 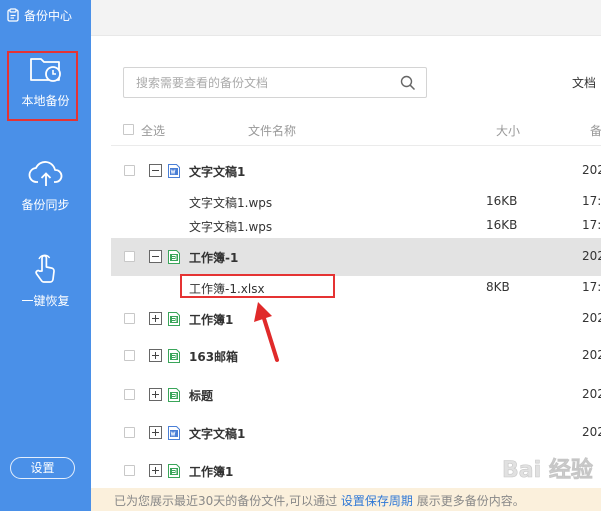 What do you see at coordinates (408, 83) in the screenshot?
I see `search-icon` at bounding box center [408, 83].